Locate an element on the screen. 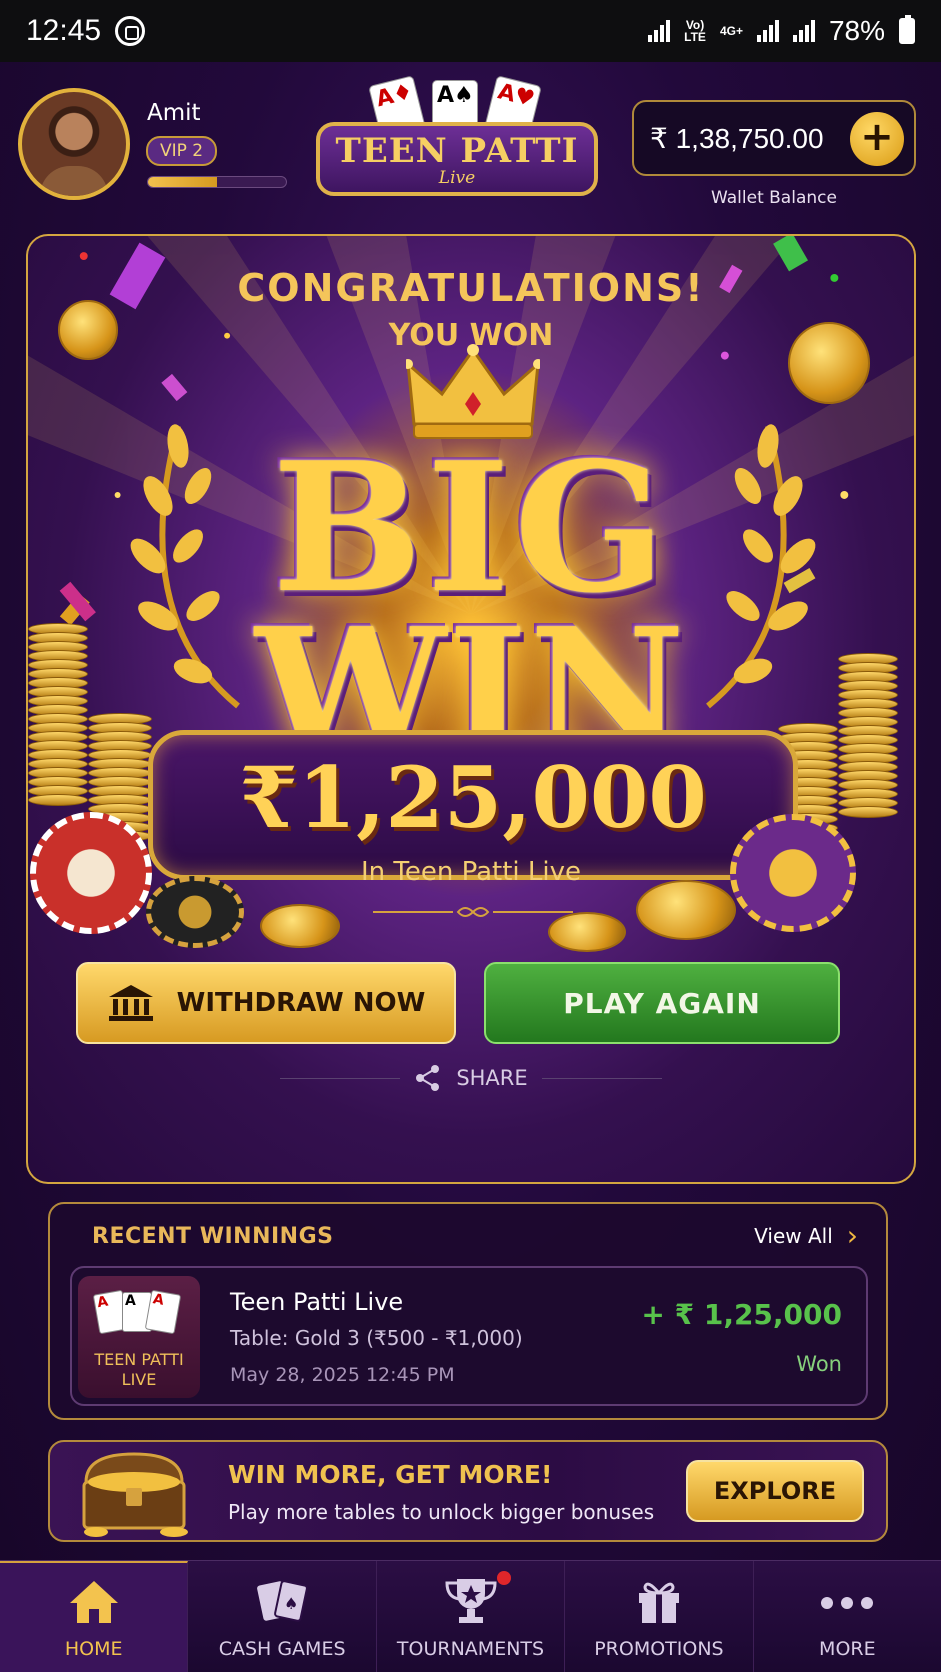 This screenshot has width=941, height=1672. app-logo: A♦ A♠ A♥ TEEN PATTI Live is located at coordinates (457, 141).